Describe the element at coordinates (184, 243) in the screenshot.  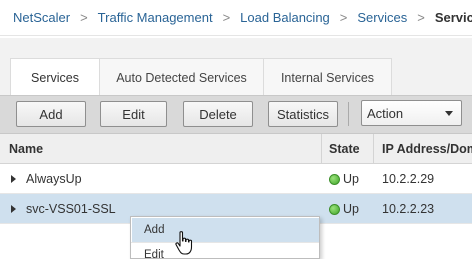
I see `hand-pointer-cursor-icon` at that location.